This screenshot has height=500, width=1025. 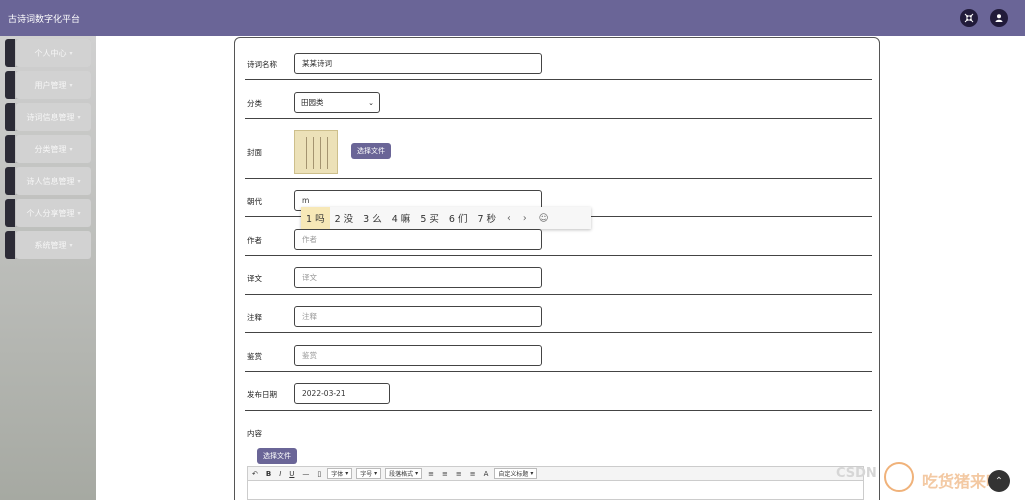 I want to click on sidebar-item-system-management: 系统管理 ▾, so click(x=48, y=245).